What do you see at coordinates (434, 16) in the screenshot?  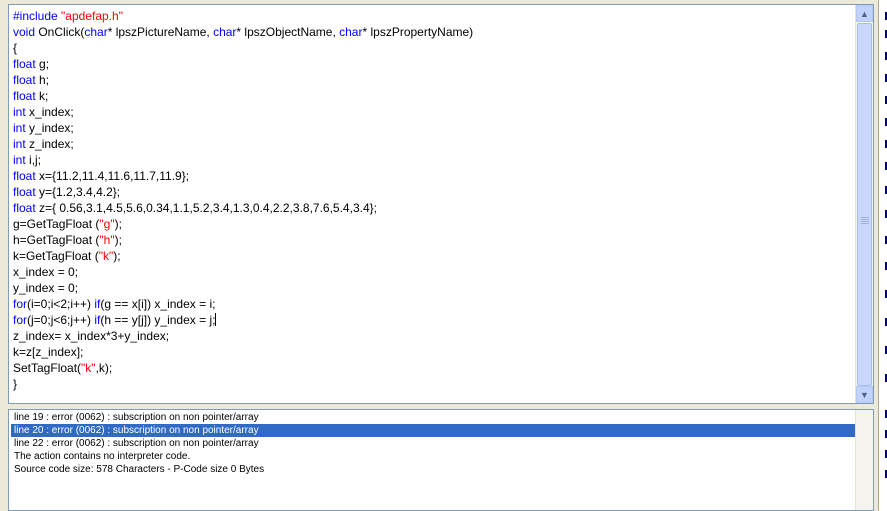 I see `code-line: #include "apdefap.h"` at bounding box center [434, 16].